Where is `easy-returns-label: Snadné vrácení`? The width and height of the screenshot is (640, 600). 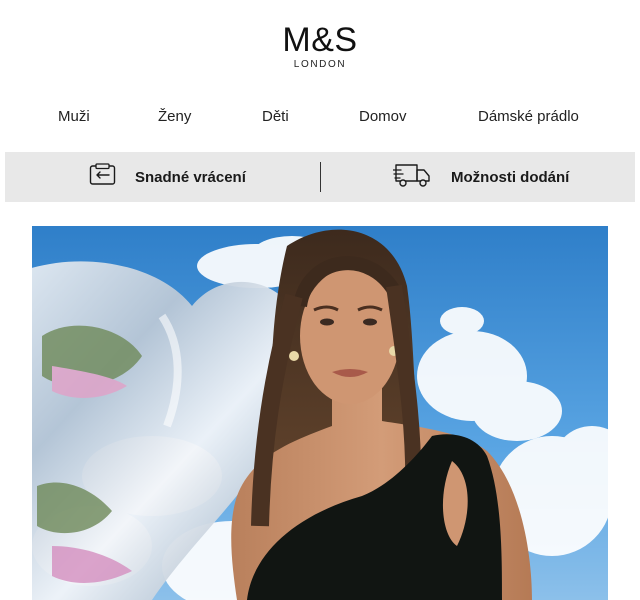 easy-returns-label: Snadné vrácení is located at coordinates (190, 177).